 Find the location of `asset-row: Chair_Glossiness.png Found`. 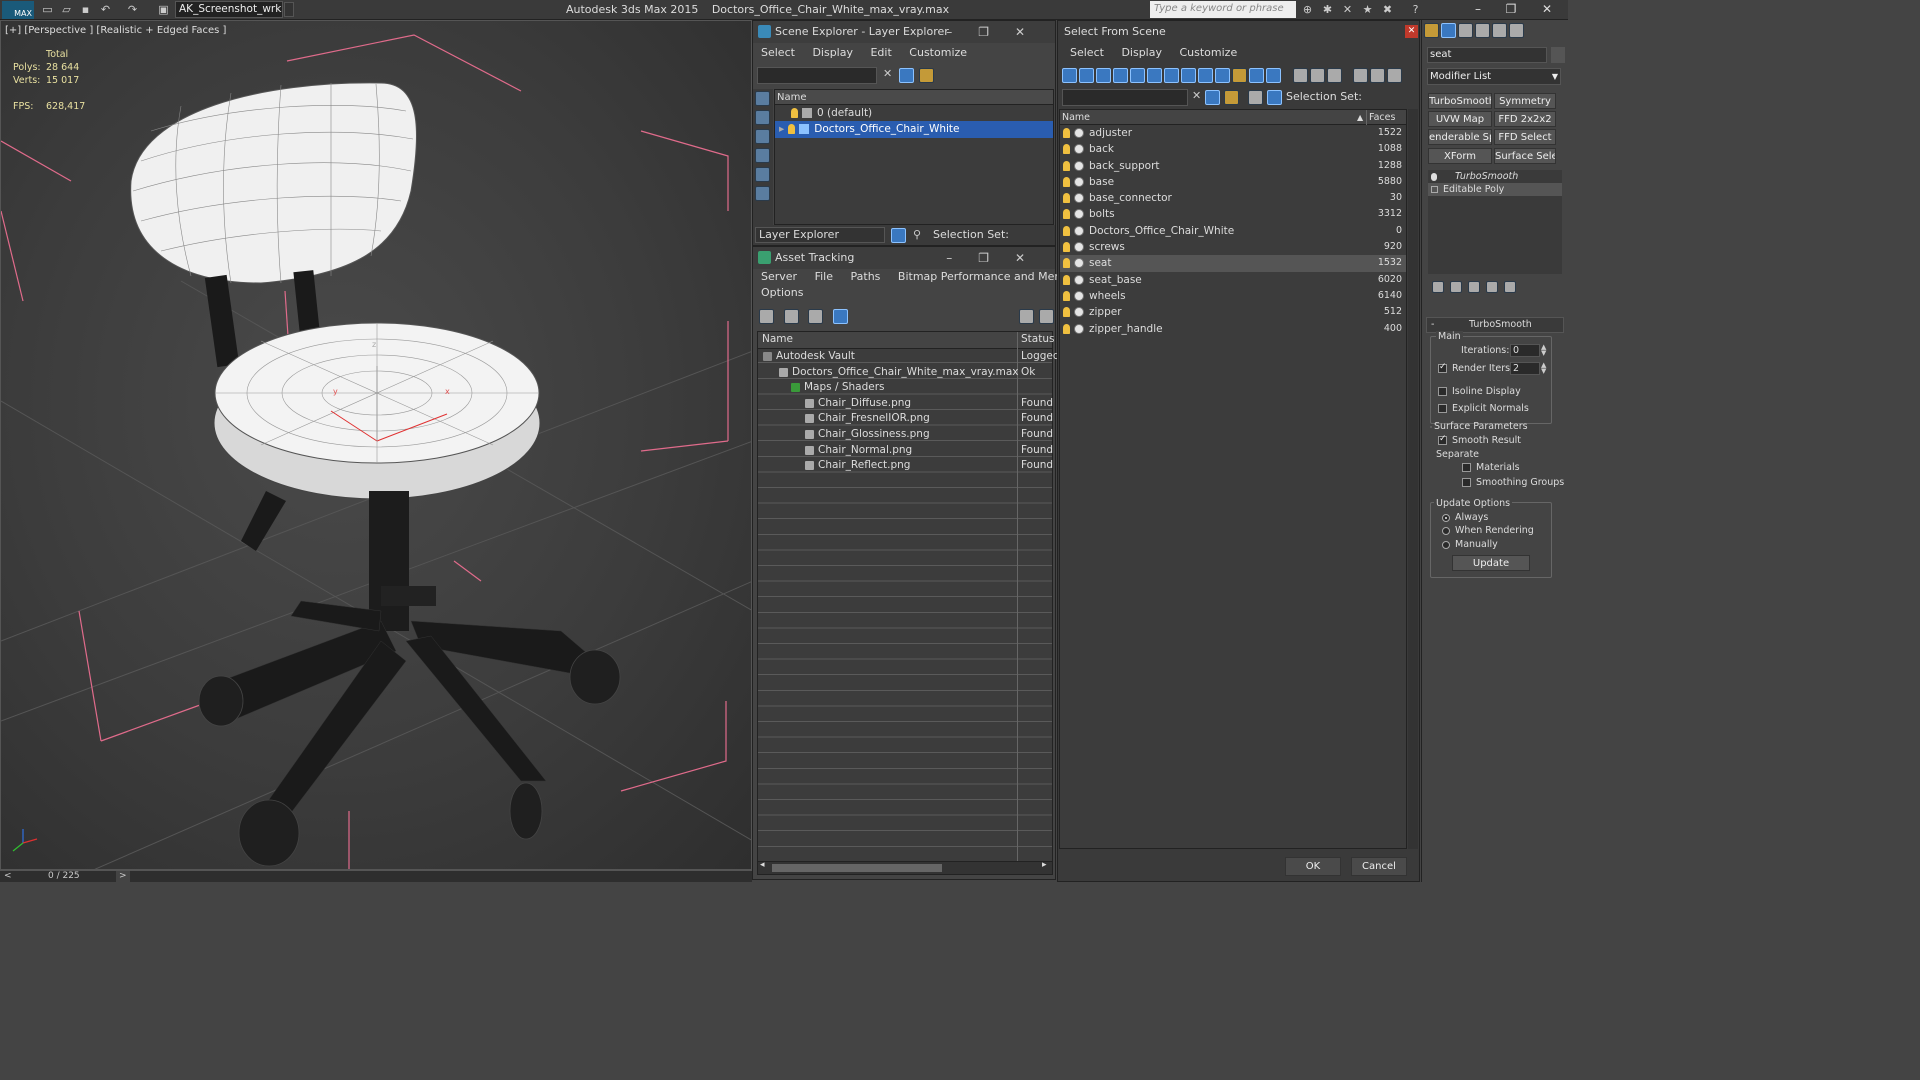

asset-row: Chair_Glossiness.png Found is located at coordinates (905, 435).